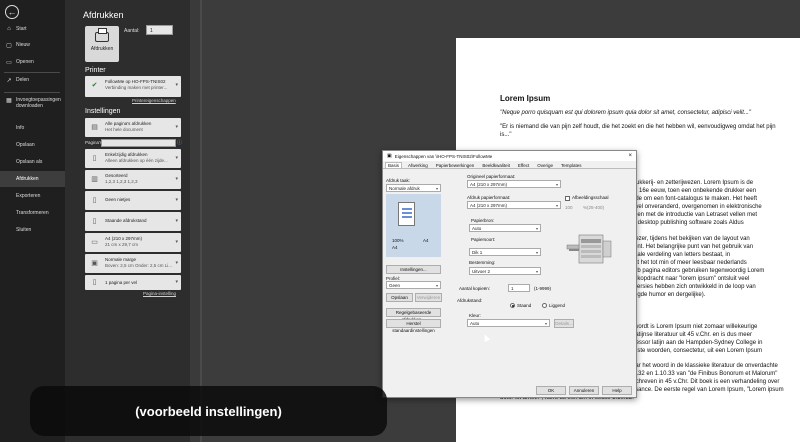 This screenshot has height=442, width=800. What do you see at coordinates (399, 297) in the screenshot?
I see `save-button: Opslaan` at bounding box center [399, 297].